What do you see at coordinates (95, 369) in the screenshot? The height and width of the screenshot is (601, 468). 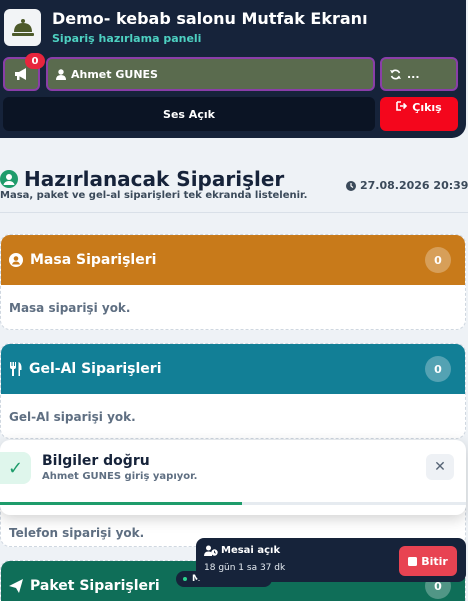 I see `section-title: Gel-Al Siparişleri` at bounding box center [95, 369].